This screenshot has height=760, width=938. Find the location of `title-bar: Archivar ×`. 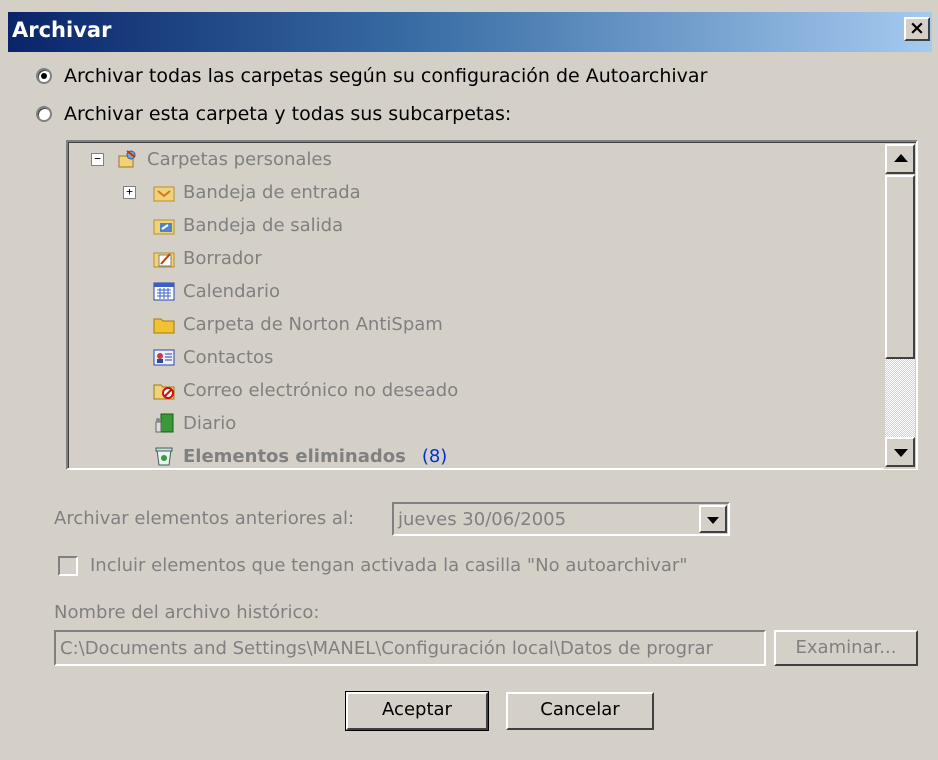

title-bar: Archivar × is located at coordinates (470, 32).